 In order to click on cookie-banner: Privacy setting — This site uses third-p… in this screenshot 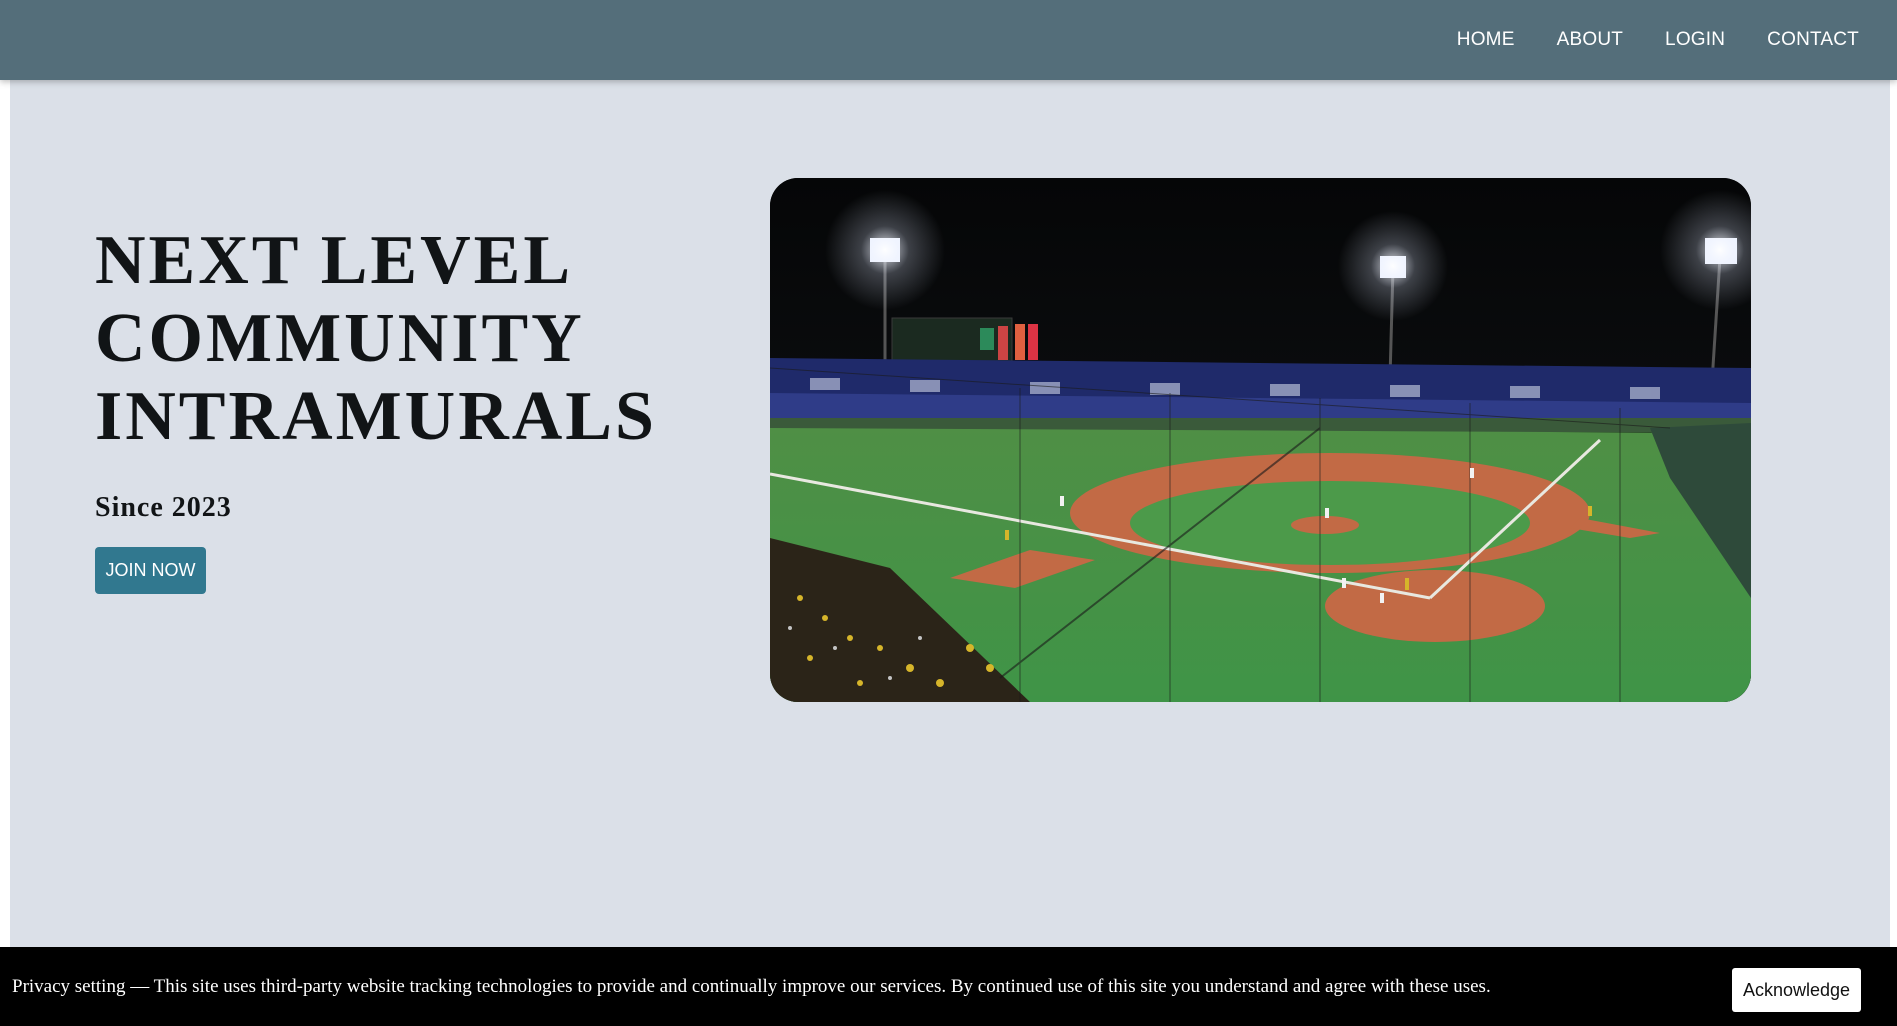, I will do `click(948, 986)`.